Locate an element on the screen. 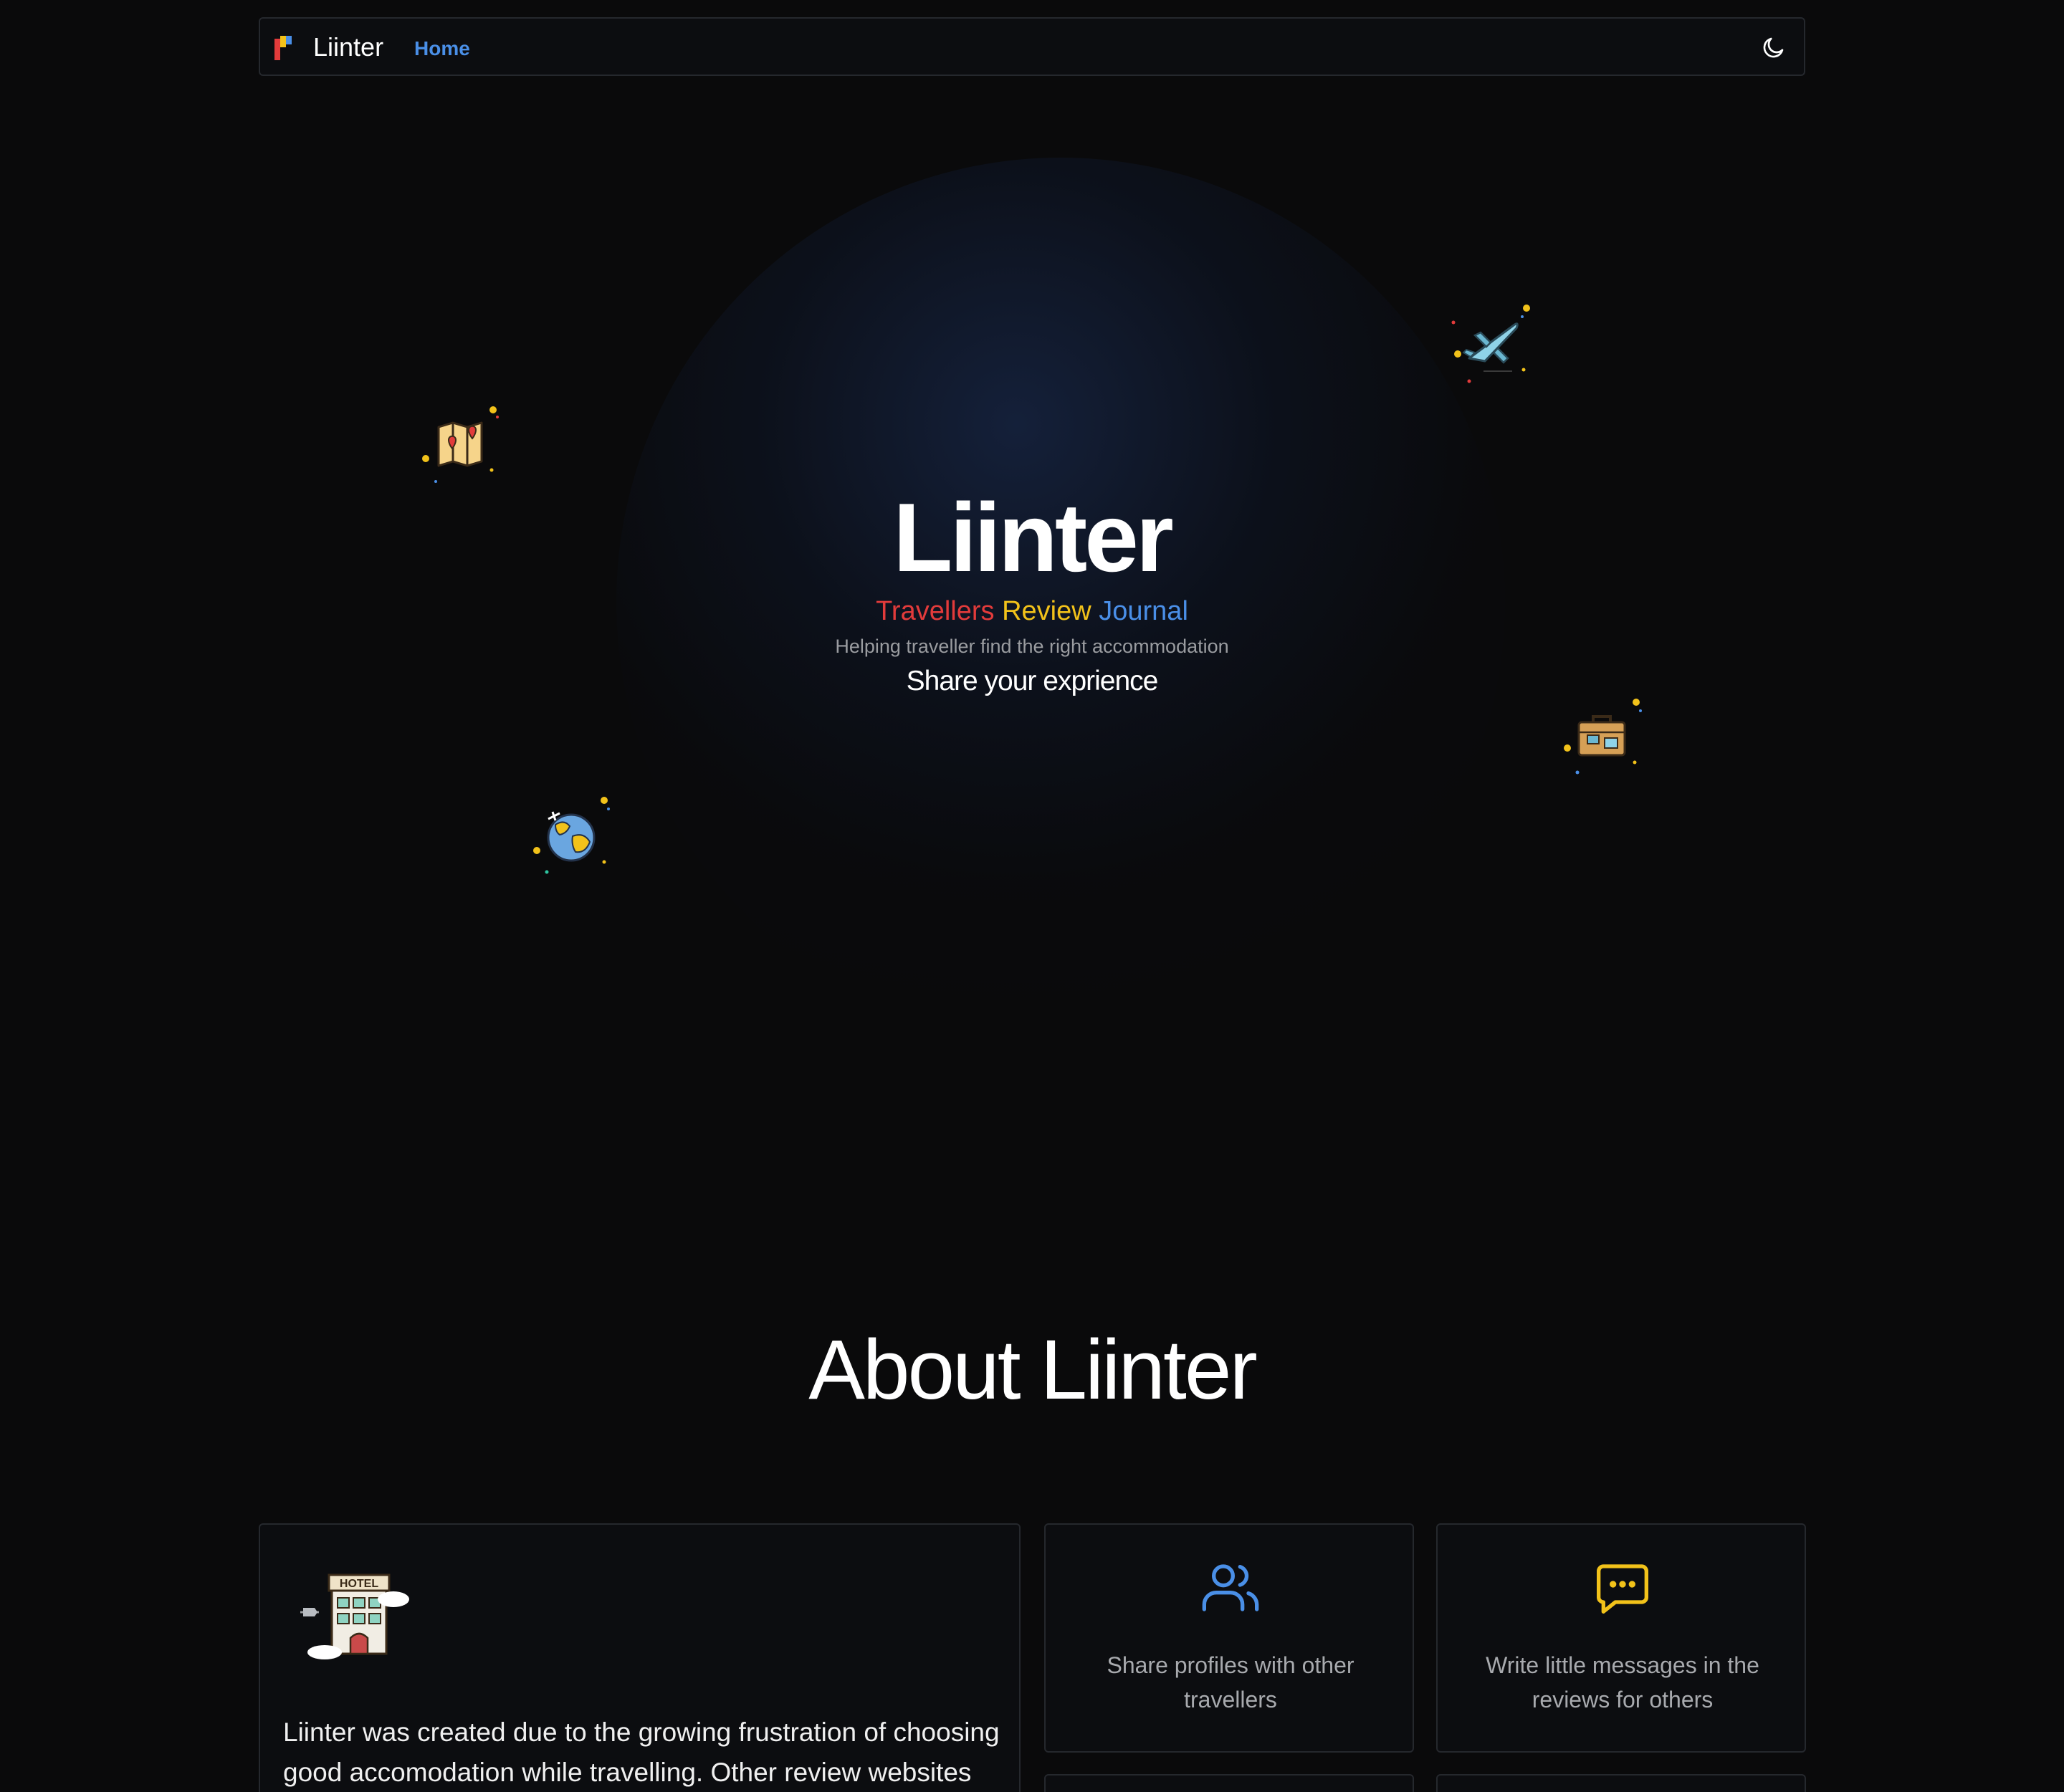 The width and height of the screenshot is (2064, 1792). hero-tagline: Travellers Review Journal is located at coordinates (1032, 611).